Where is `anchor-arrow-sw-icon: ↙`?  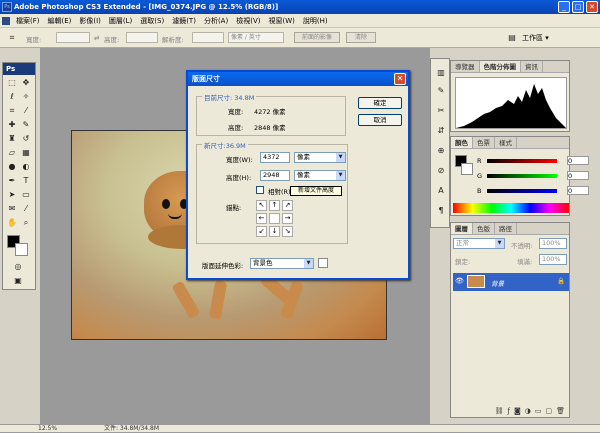 anchor-arrow-sw-icon: ↙ is located at coordinates (261, 231).